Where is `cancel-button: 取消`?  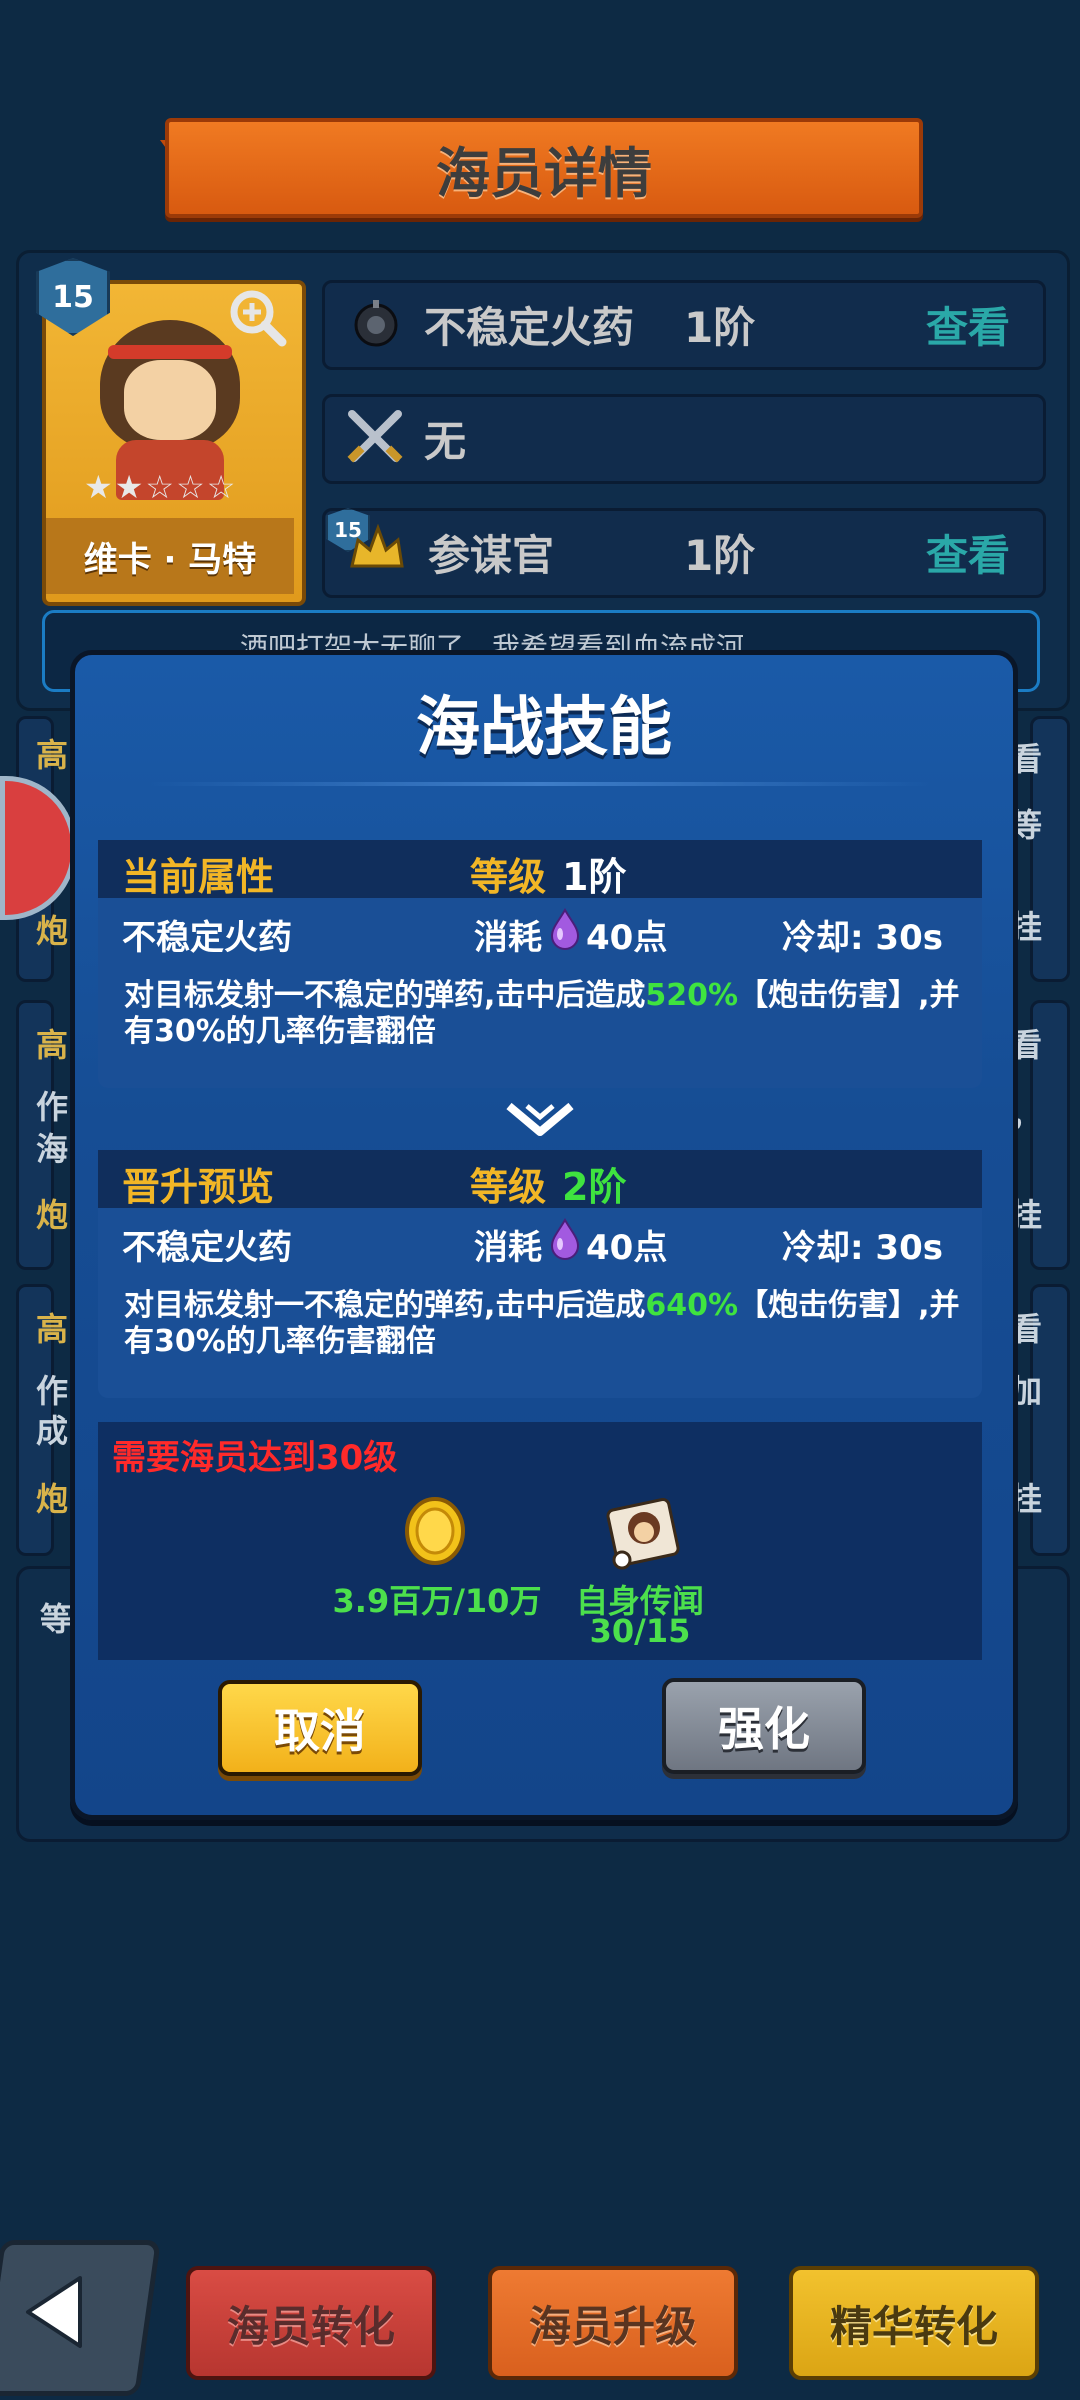
cancel-button: 取消 is located at coordinates (320, 1728).